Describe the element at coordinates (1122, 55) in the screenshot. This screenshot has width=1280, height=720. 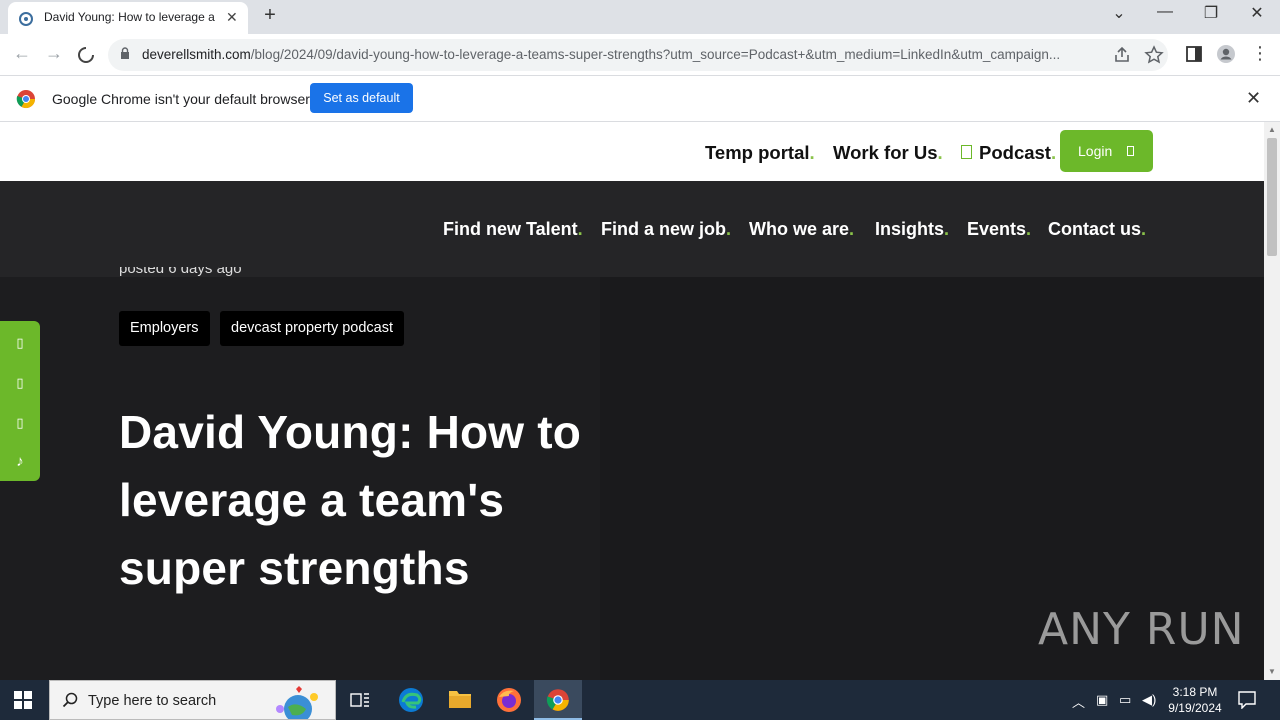
I see `share-icon` at that location.